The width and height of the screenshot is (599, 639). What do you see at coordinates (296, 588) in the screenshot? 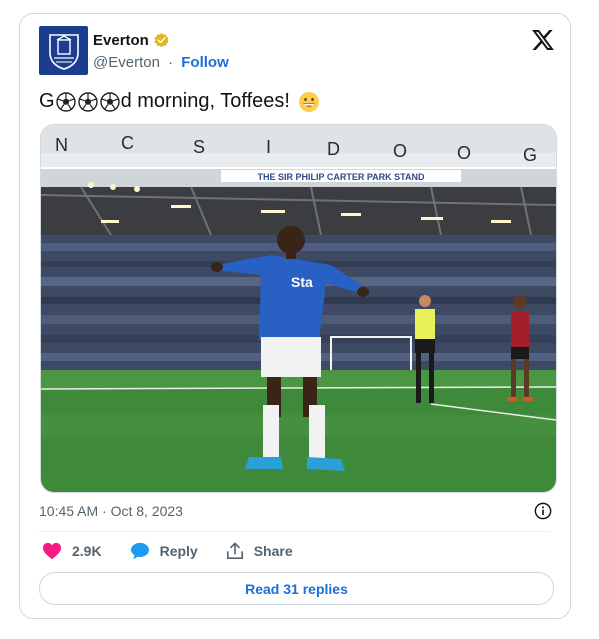
I see `read-replies-button: Read 31 replies` at bounding box center [296, 588].